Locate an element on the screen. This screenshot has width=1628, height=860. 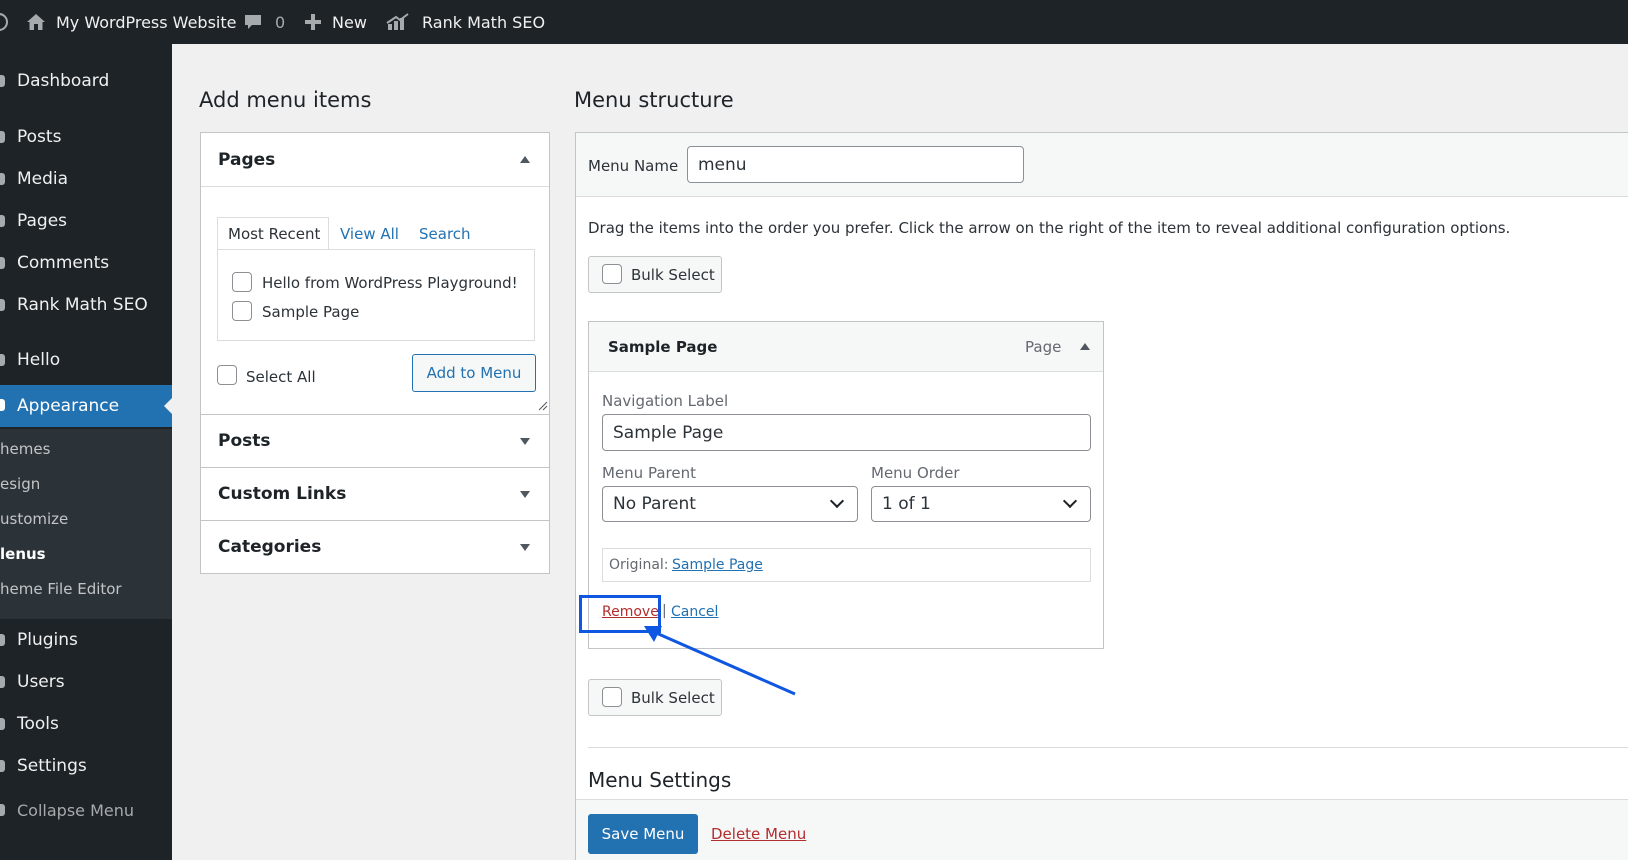
pages-icon is located at coordinates (2, 221).